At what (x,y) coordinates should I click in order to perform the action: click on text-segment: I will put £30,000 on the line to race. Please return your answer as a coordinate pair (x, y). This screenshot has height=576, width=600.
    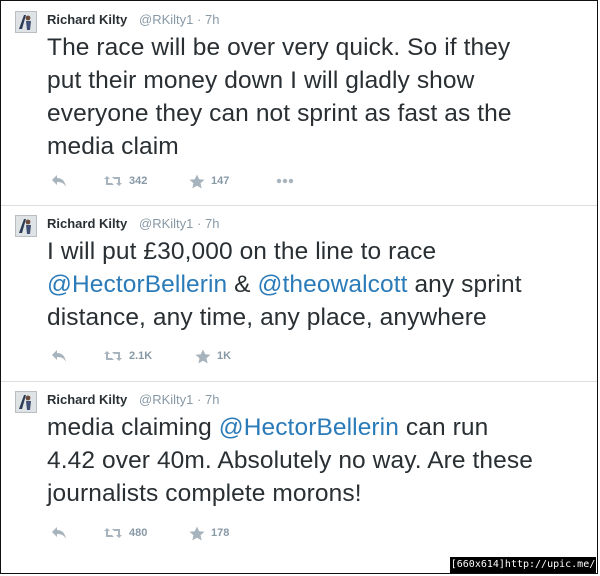
    Looking at the image, I should click on (242, 251).